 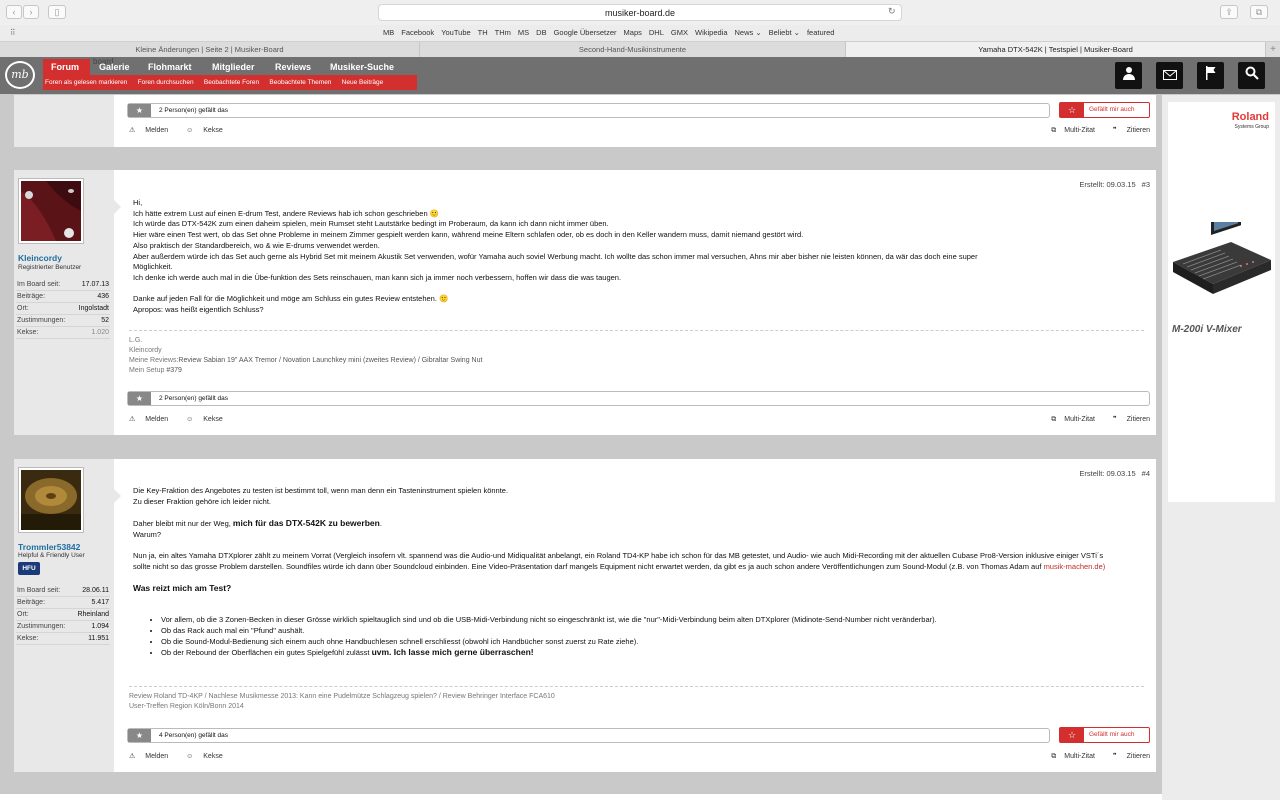 I want to click on subnav-watched-forums: Beobachtete Foren, so click(x=231, y=82).